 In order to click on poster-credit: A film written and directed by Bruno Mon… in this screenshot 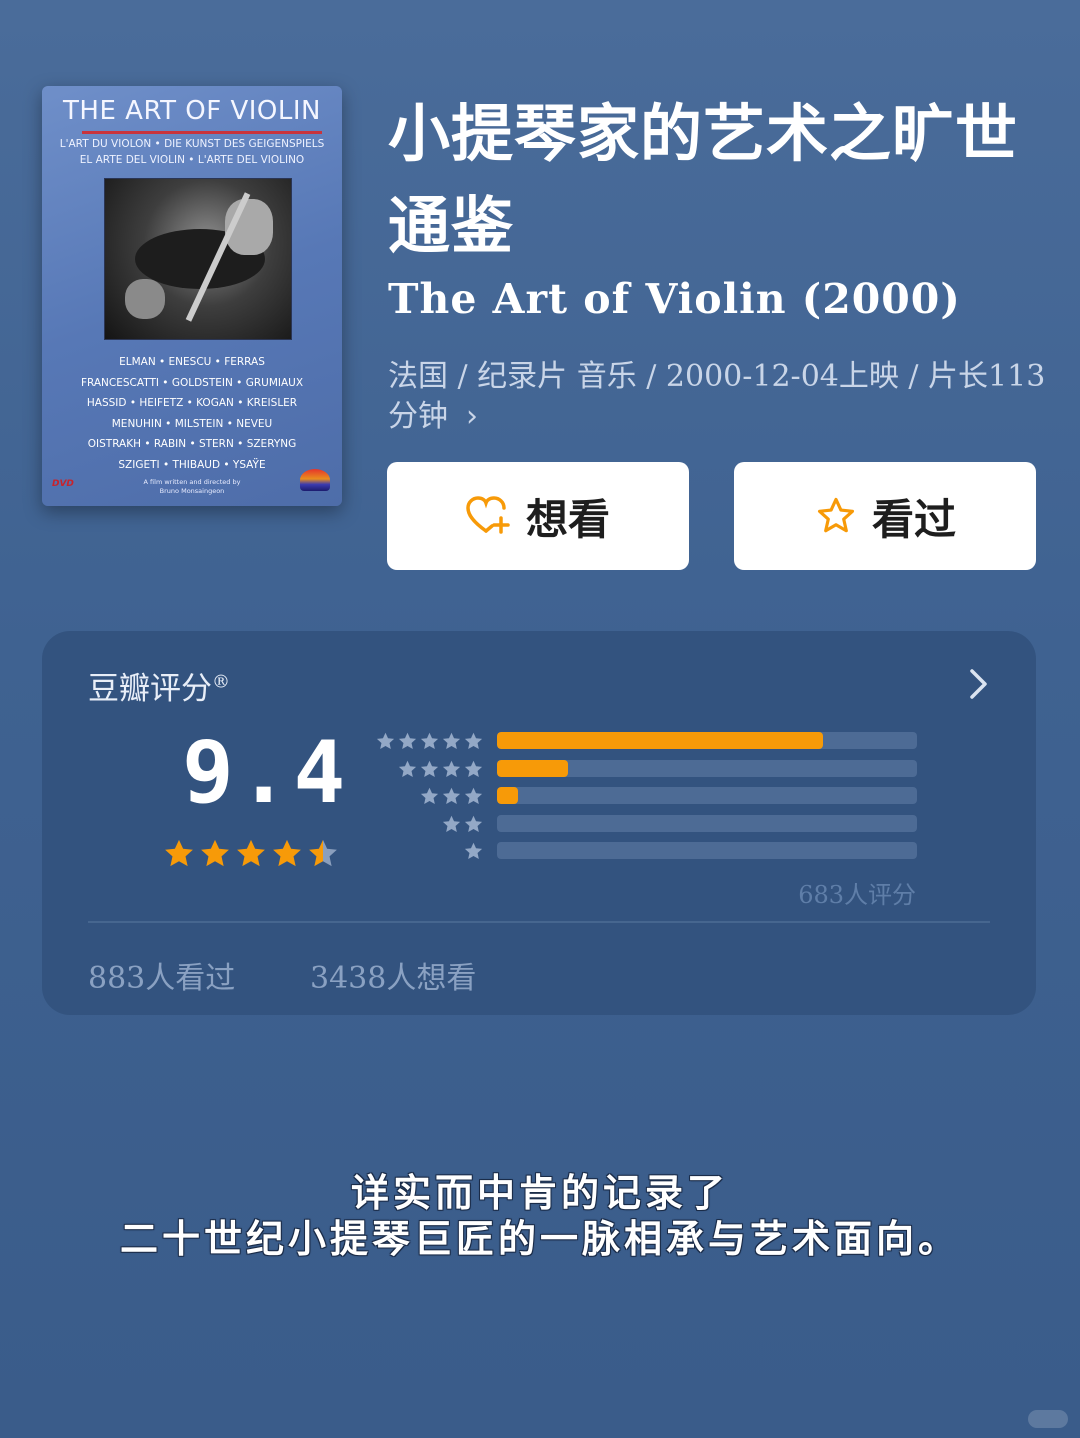, I will do `click(192, 487)`.